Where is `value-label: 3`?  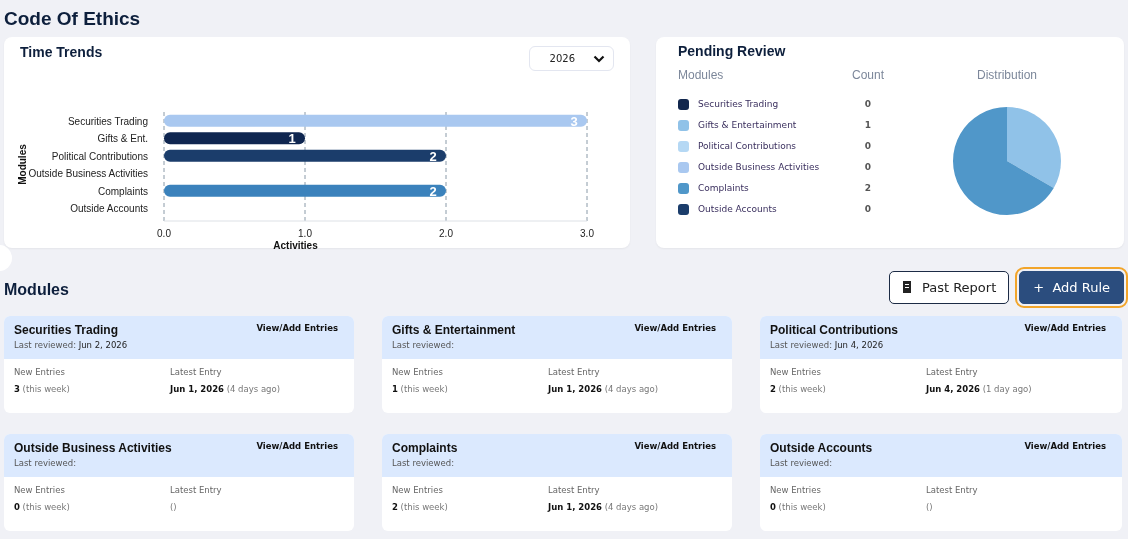 value-label: 3 is located at coordinates (574, 121).